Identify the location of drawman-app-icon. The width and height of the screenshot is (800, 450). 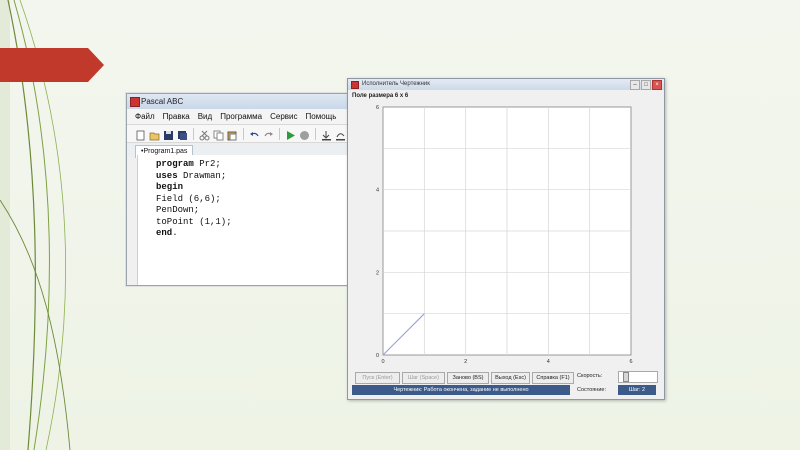
(355, 85).